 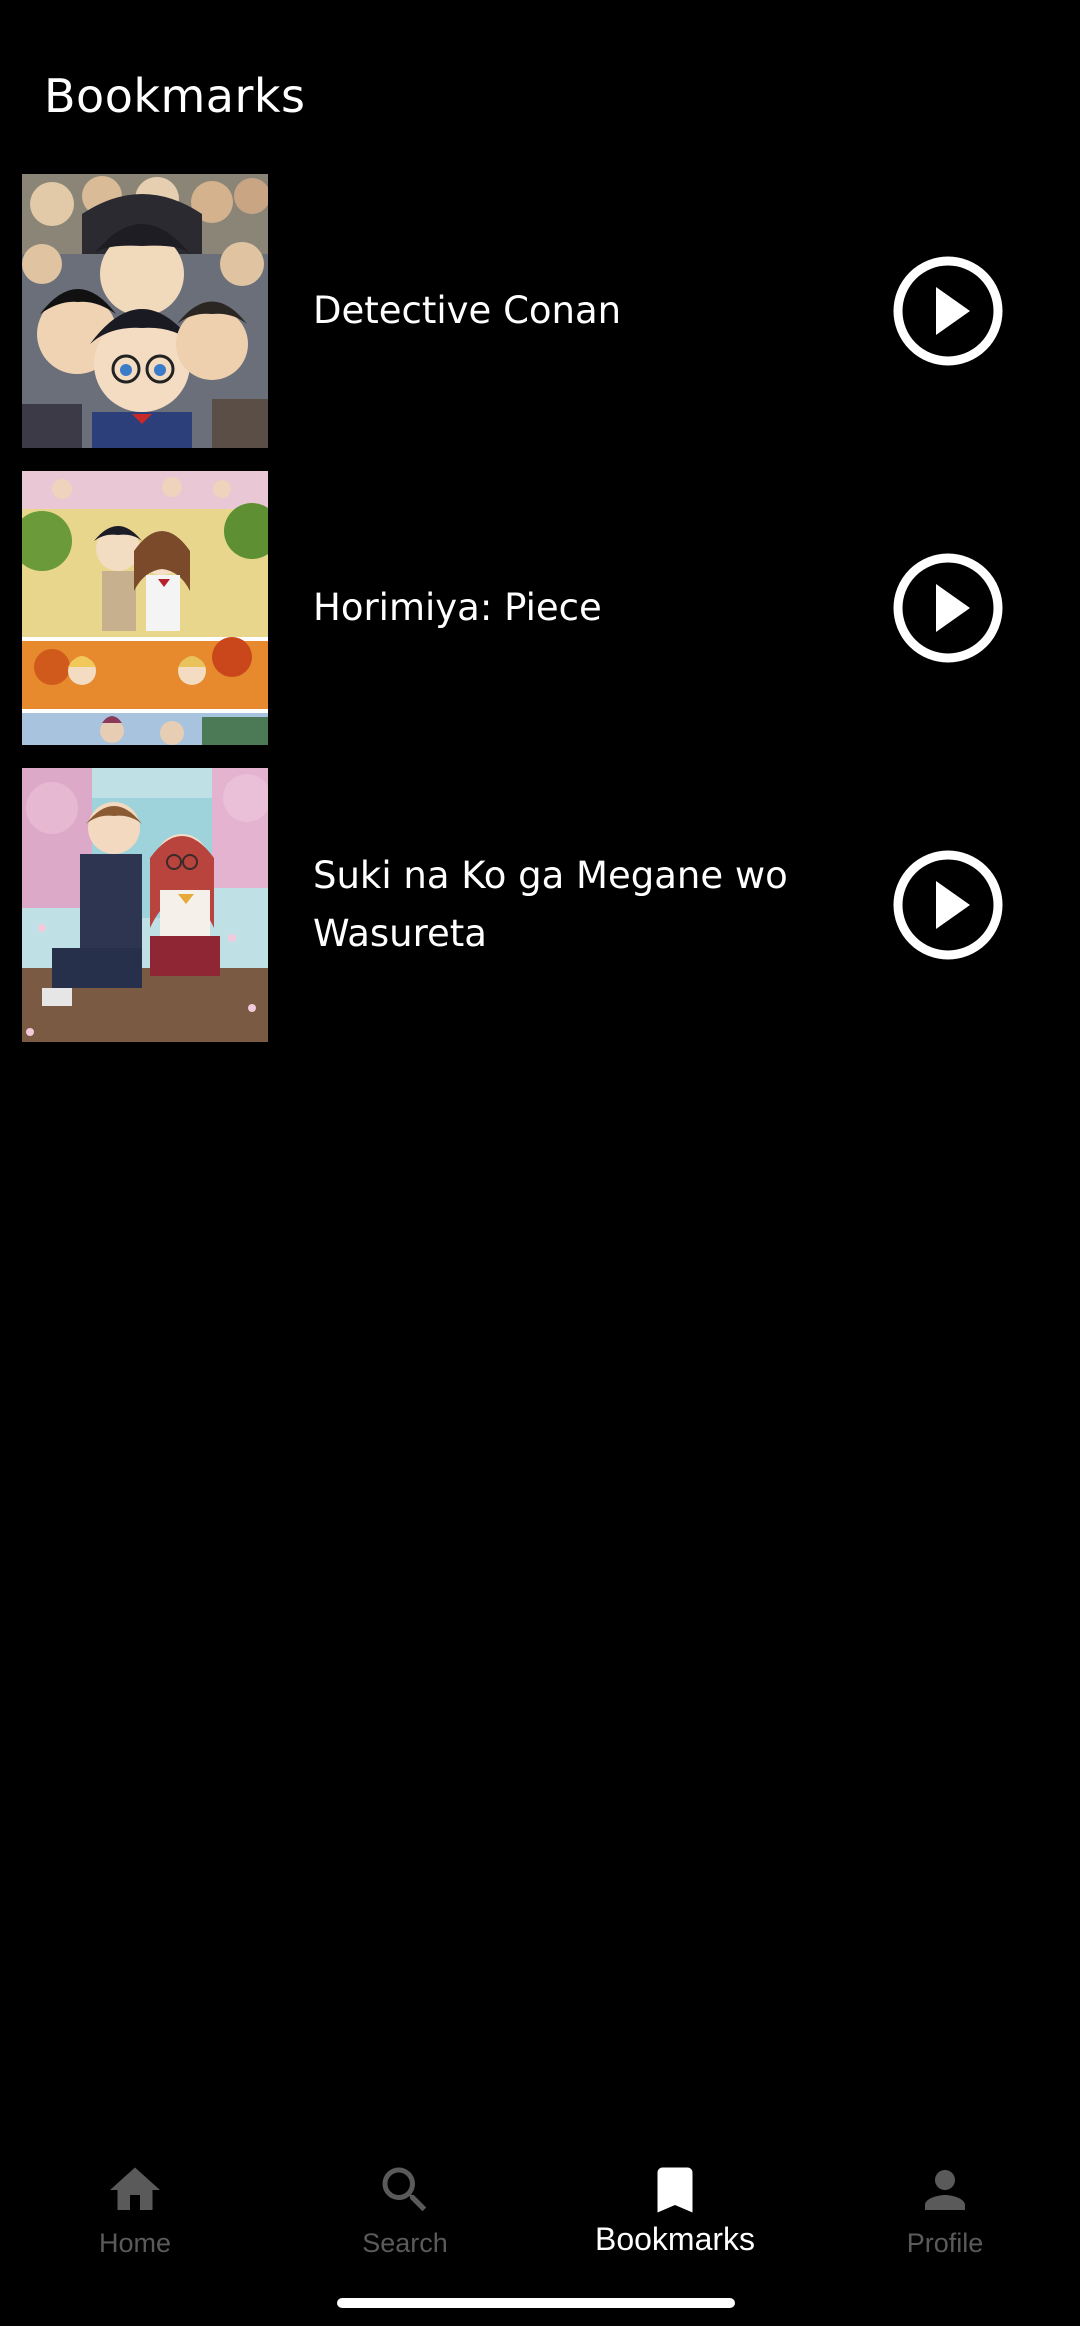 I want to click on horimiya-piece-poster, so click(x=145, y=608).